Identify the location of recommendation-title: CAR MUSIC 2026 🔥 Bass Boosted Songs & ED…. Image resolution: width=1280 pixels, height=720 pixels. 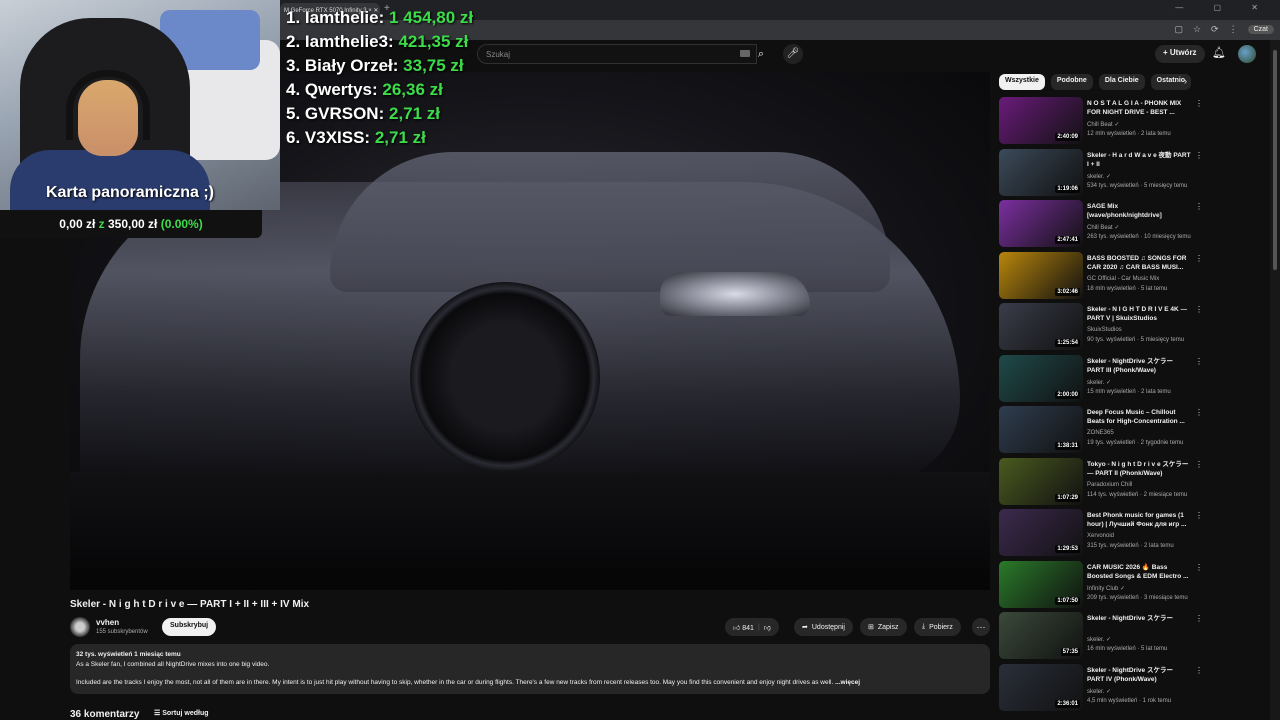
(1139, 572).